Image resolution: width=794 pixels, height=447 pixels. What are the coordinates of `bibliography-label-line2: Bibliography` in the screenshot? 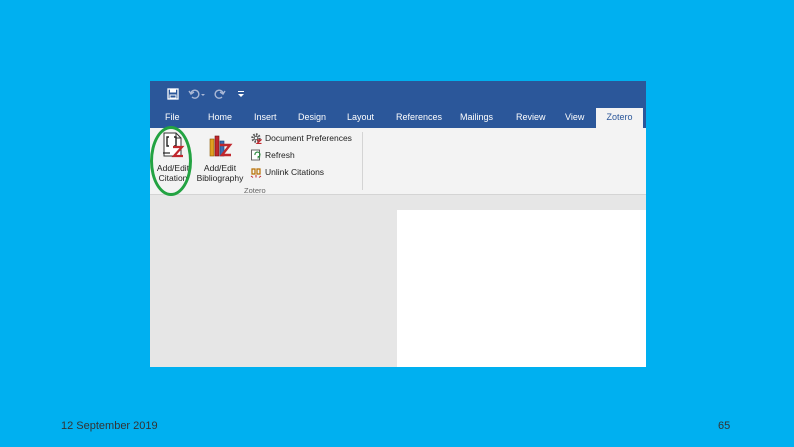 It's located at (220, 178).